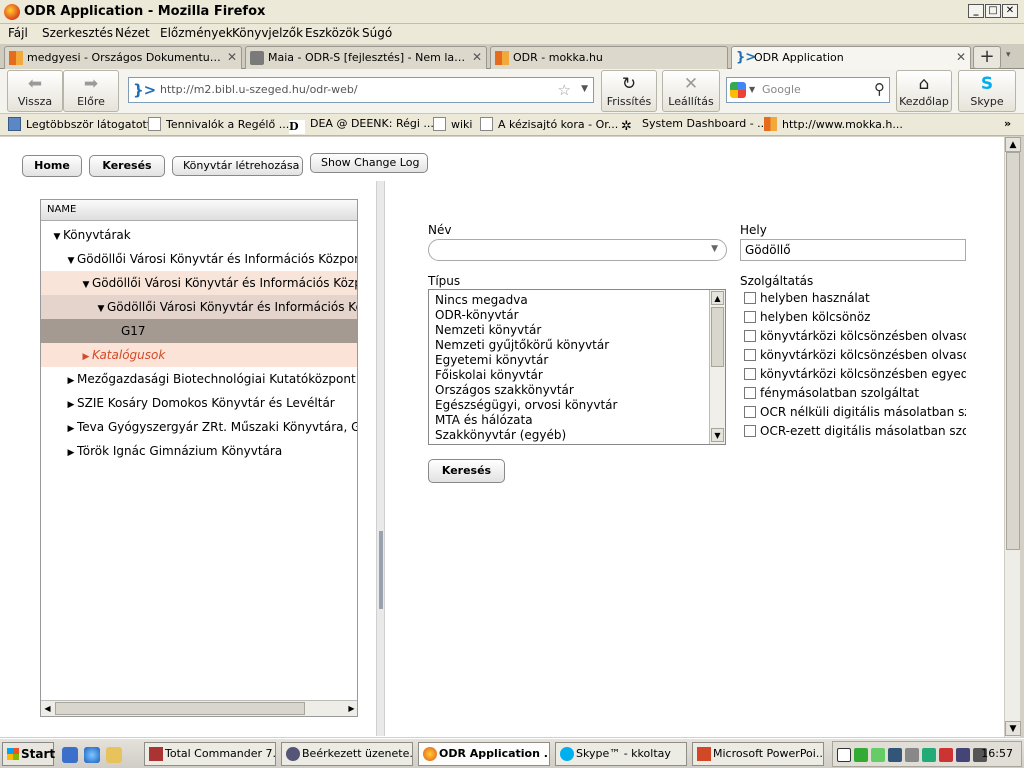 This screenshot has height=768, width=1024. Describe the element at coordinates (489, 375) in the screenshot. I see `list-item: Főiskolai könyvtár` at that location.